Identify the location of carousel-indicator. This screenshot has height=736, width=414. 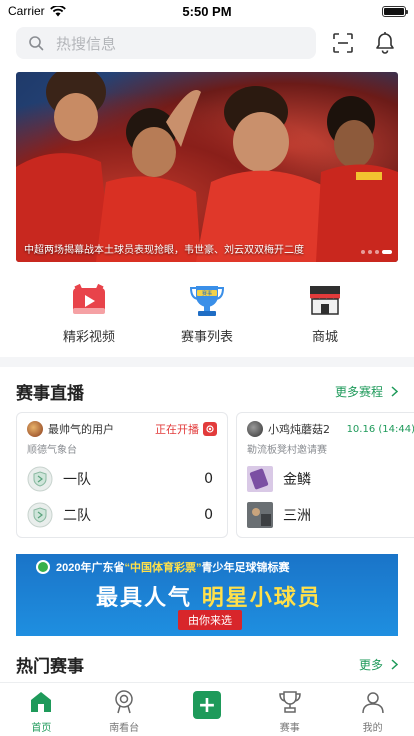
(376, 252).